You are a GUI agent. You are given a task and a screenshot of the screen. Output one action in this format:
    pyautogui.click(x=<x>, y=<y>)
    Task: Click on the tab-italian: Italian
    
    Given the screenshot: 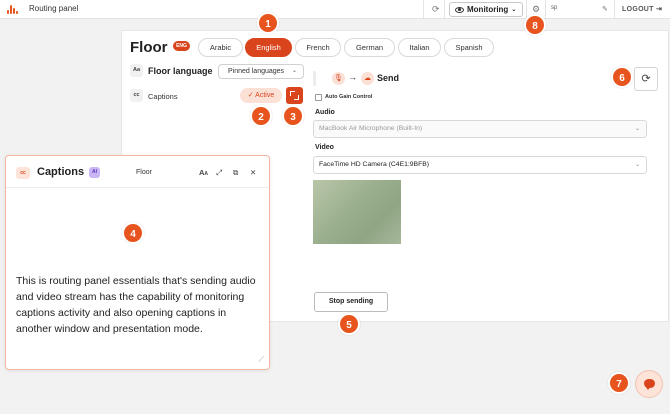 What is the action you would take?
    pyautogui.click(x=419, y=47)
    